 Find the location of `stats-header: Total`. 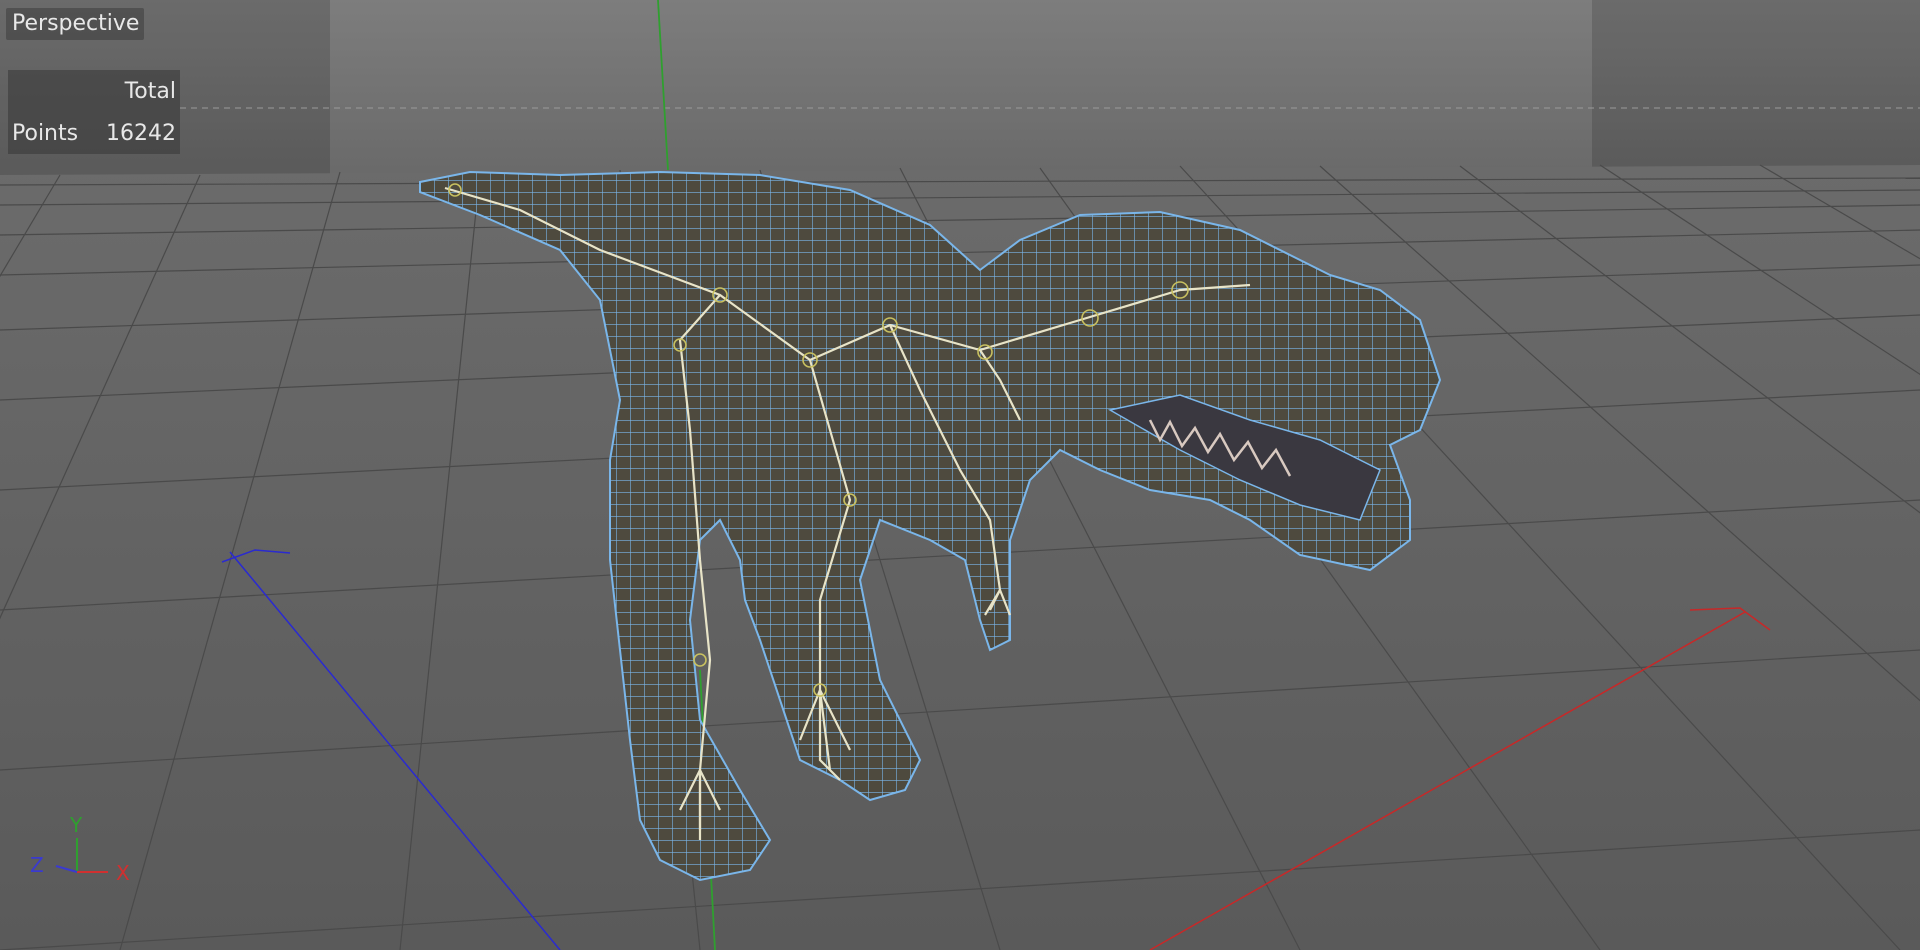

stats-header: Total is located at coordinates (150, 91).